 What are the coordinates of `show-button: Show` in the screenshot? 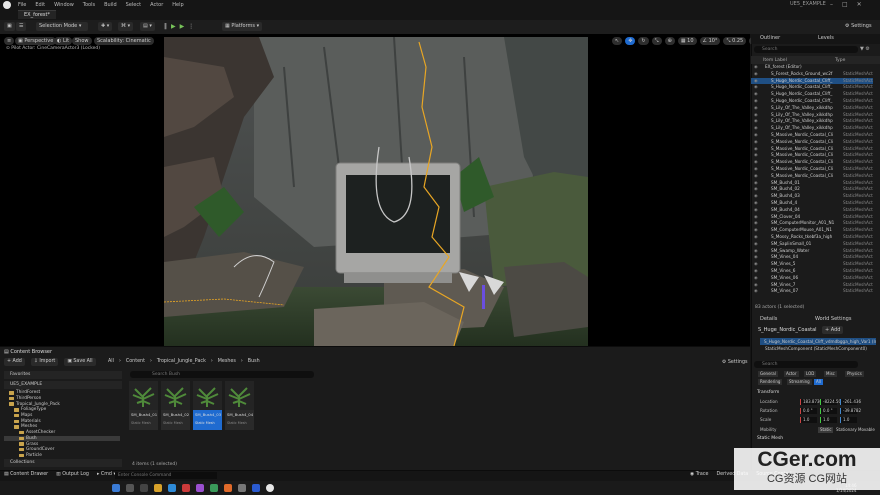 It's located at (82, 41).